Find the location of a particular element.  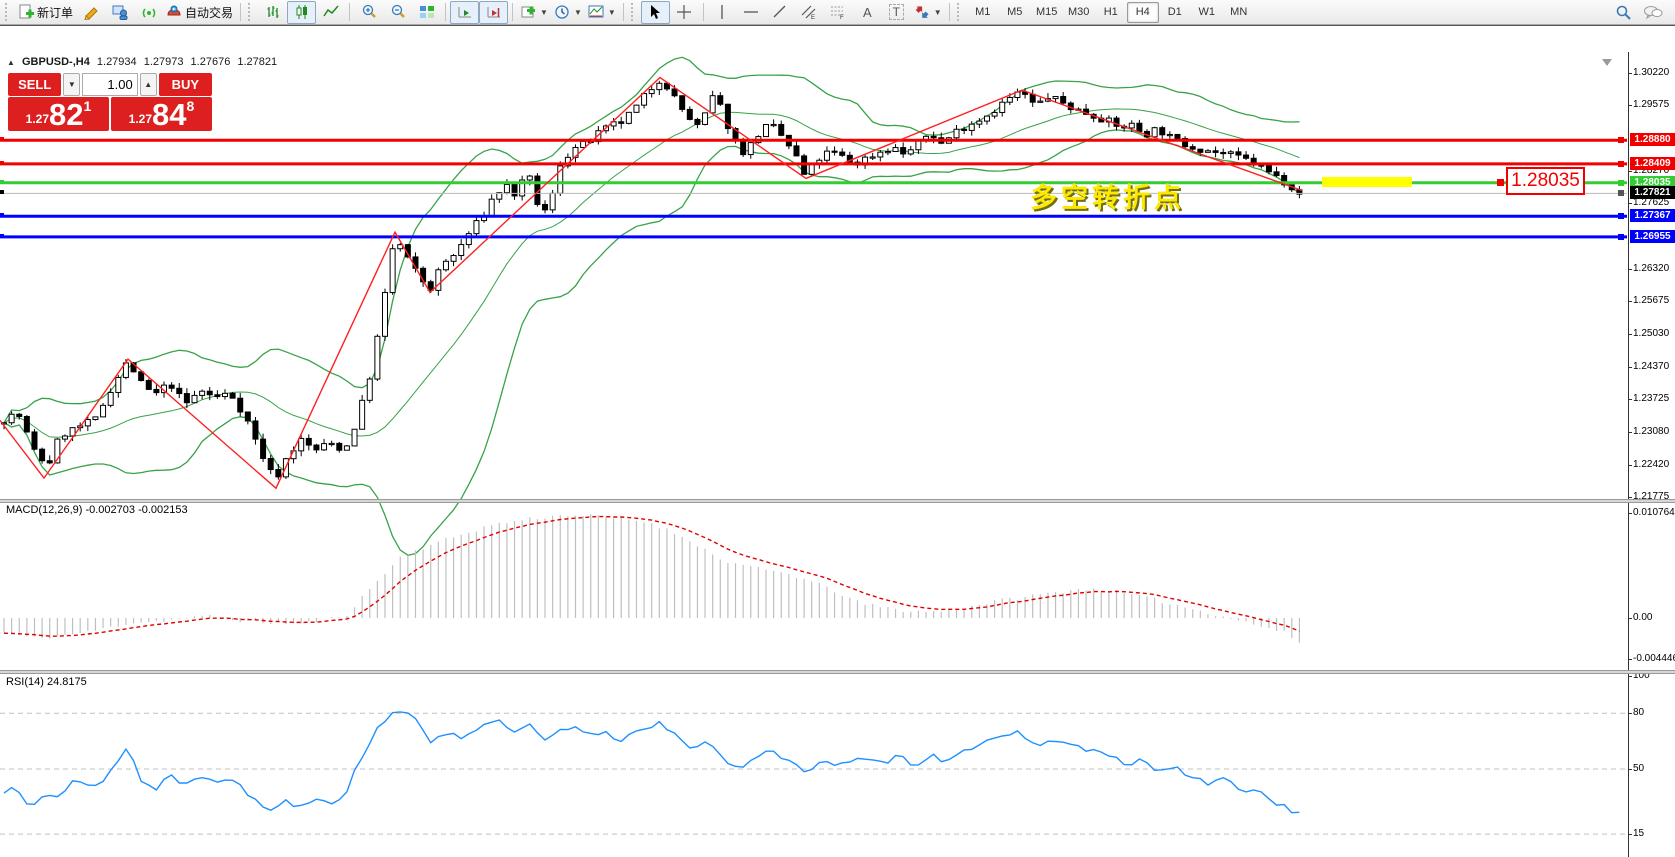

buy-price-big: 84 is located at coordinates (169, 114).